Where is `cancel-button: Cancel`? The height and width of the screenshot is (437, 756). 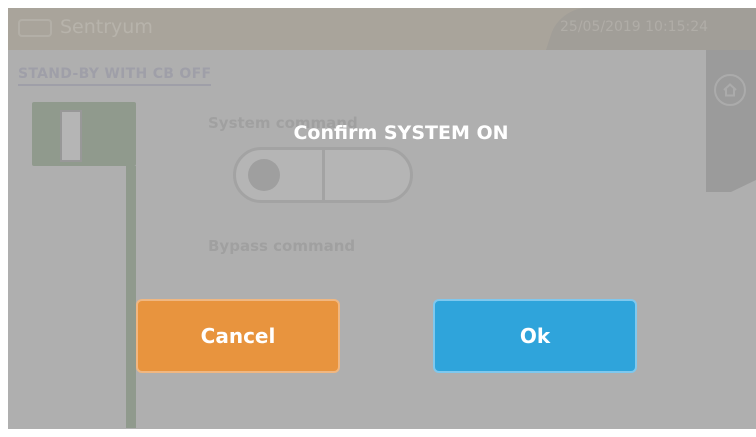
cancel-button: Cancel is located at coordinates (238, 336).